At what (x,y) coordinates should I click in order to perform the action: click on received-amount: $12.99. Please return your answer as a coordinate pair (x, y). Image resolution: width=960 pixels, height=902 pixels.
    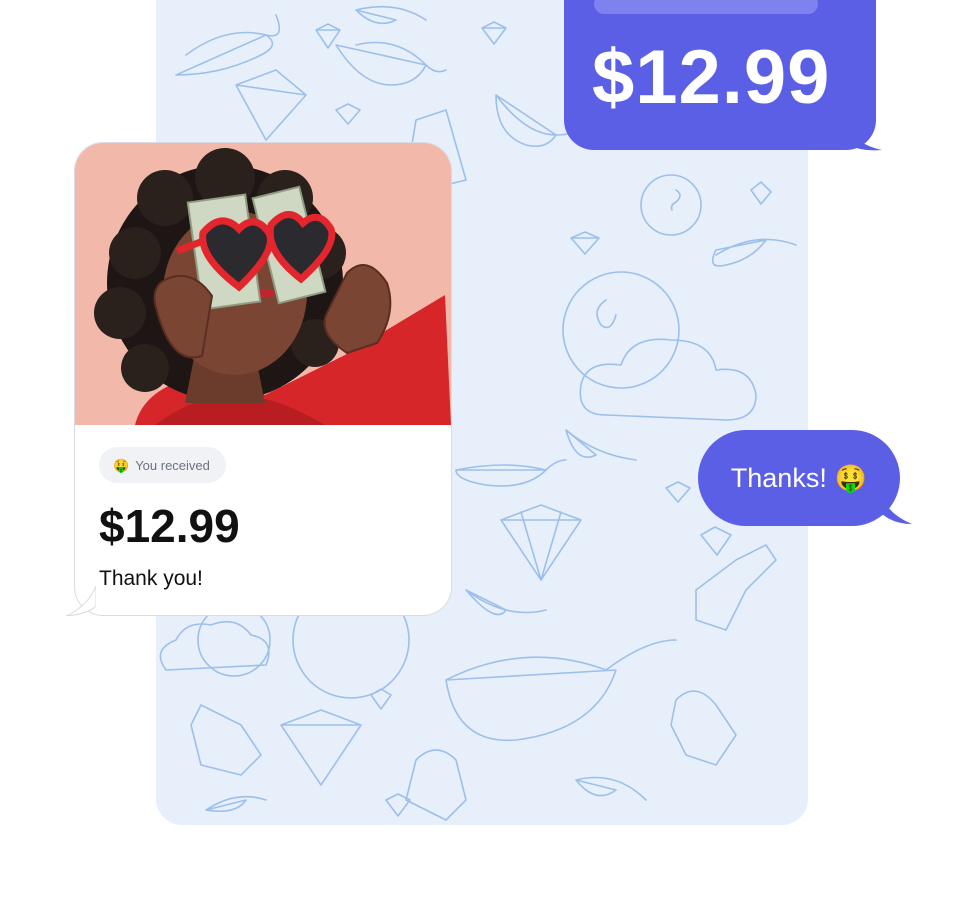
    Looking at the image, I should click on (169, 526).